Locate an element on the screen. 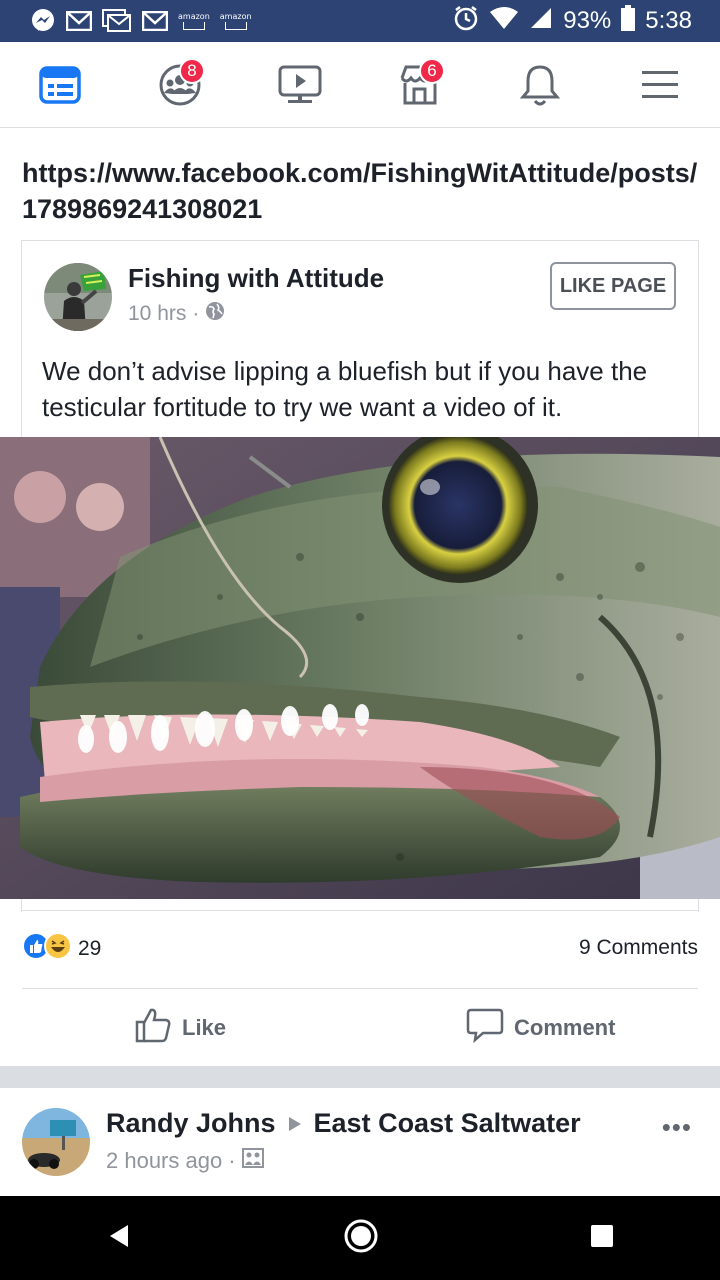 This screenshot has width=720, height=1280. next-post-meta: 2 hours ago · is located at coordinates (185, 1161).